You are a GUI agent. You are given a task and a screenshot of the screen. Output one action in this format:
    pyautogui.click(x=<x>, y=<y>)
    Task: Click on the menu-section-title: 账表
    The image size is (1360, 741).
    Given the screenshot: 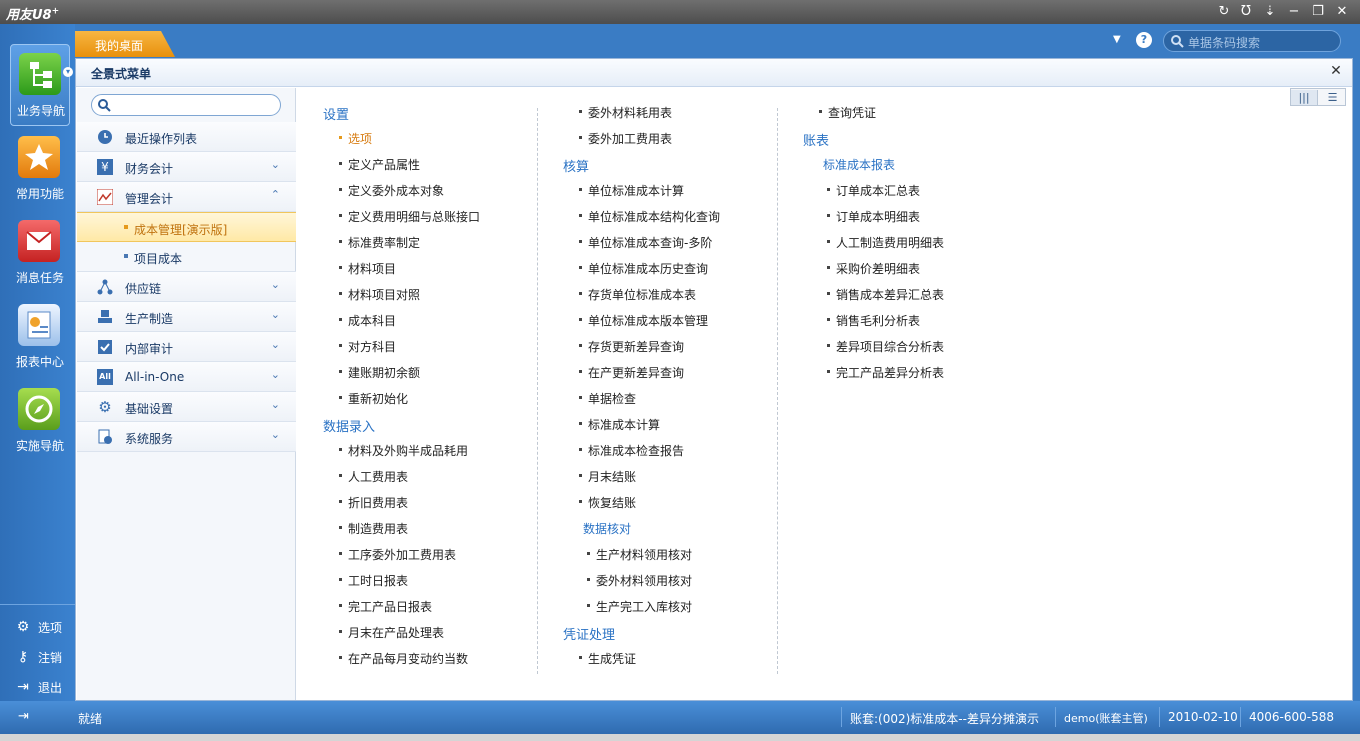 What is the action you would take?
    pyautogui.click(x=816, y=139)
    